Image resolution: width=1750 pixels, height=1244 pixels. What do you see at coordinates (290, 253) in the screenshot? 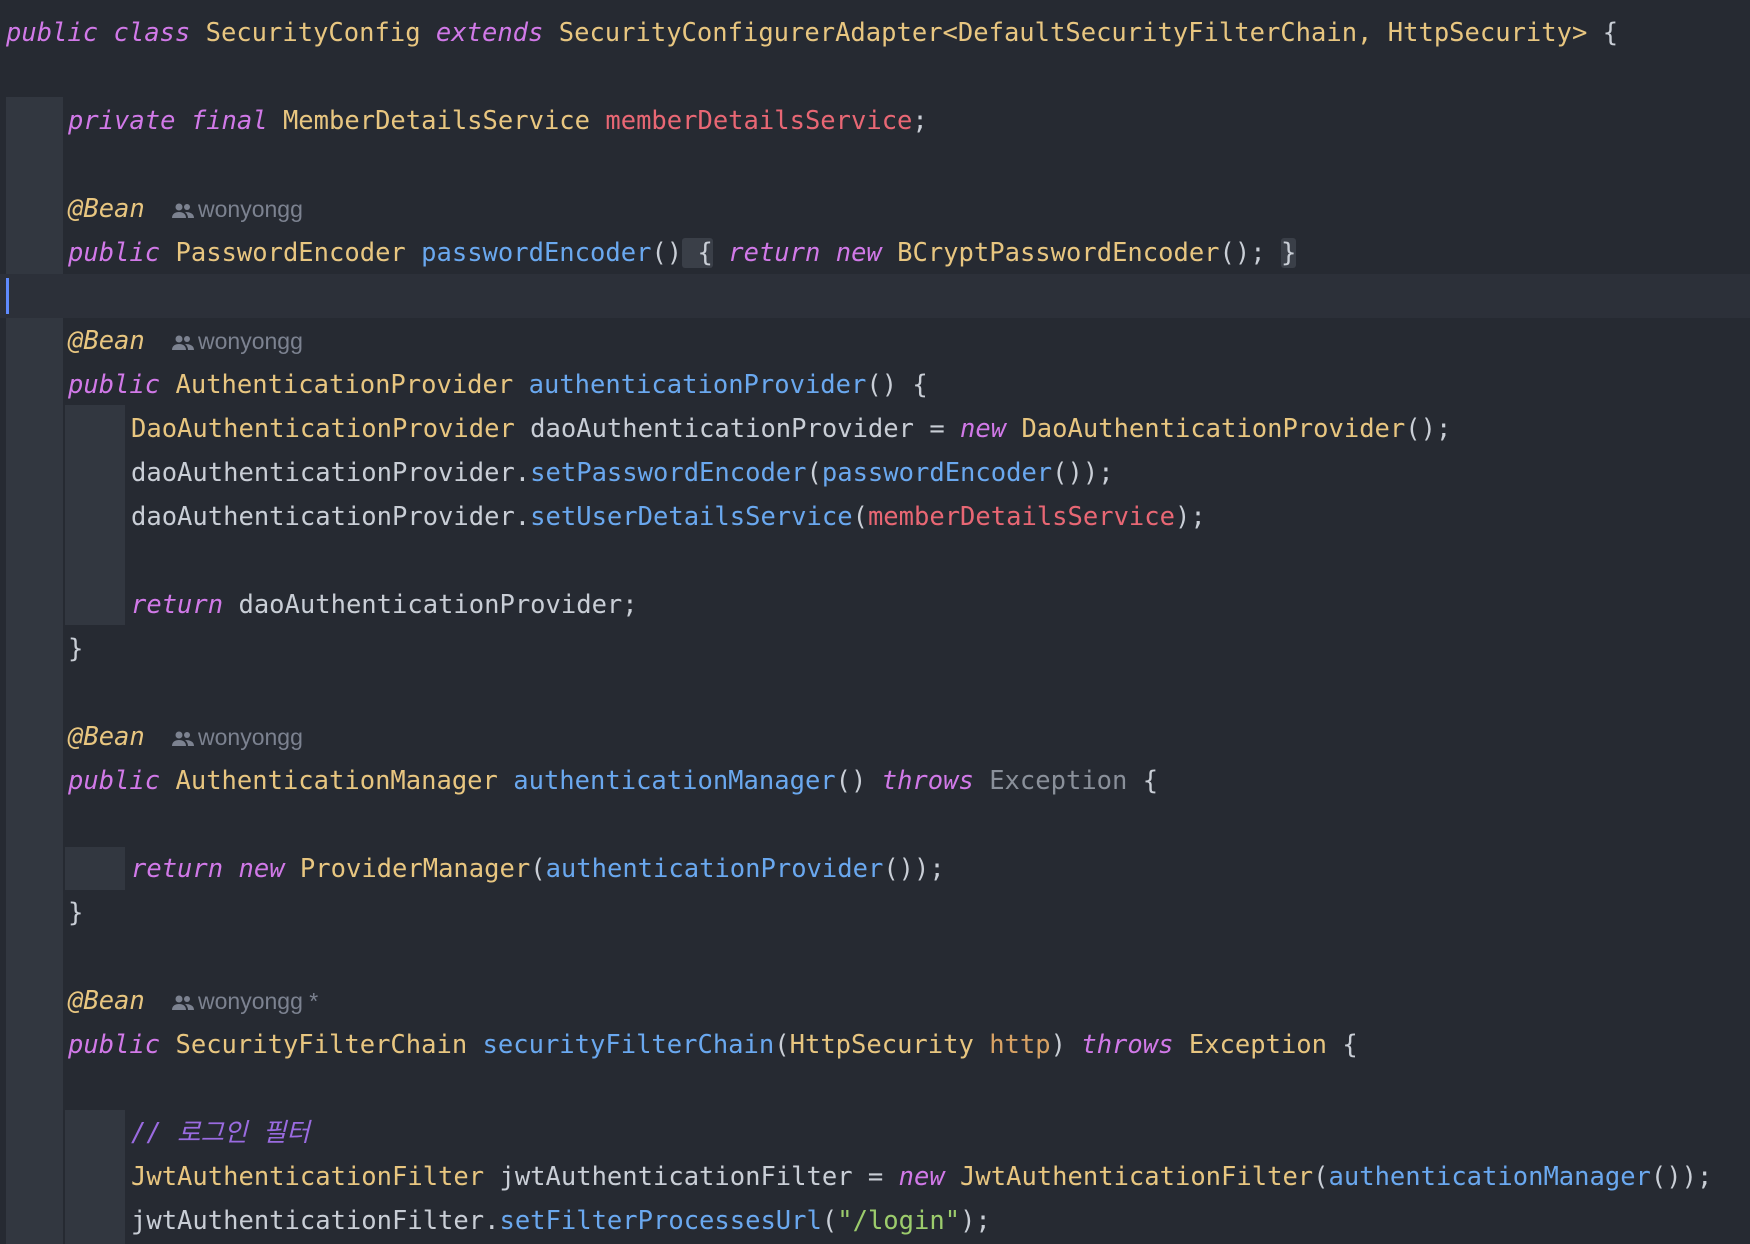
I see `return-type: PasswordEncoder` at bounding box center [290, 253].